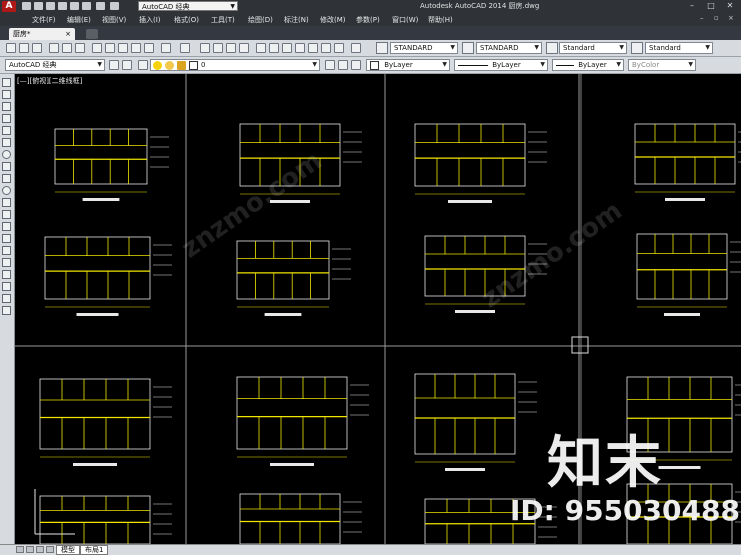 Image resolution: width=741 pixels, height=555 pixels. Describe the element at coordinates (6, 214) in the screenshot. I see `insert-block-icon` at that location.